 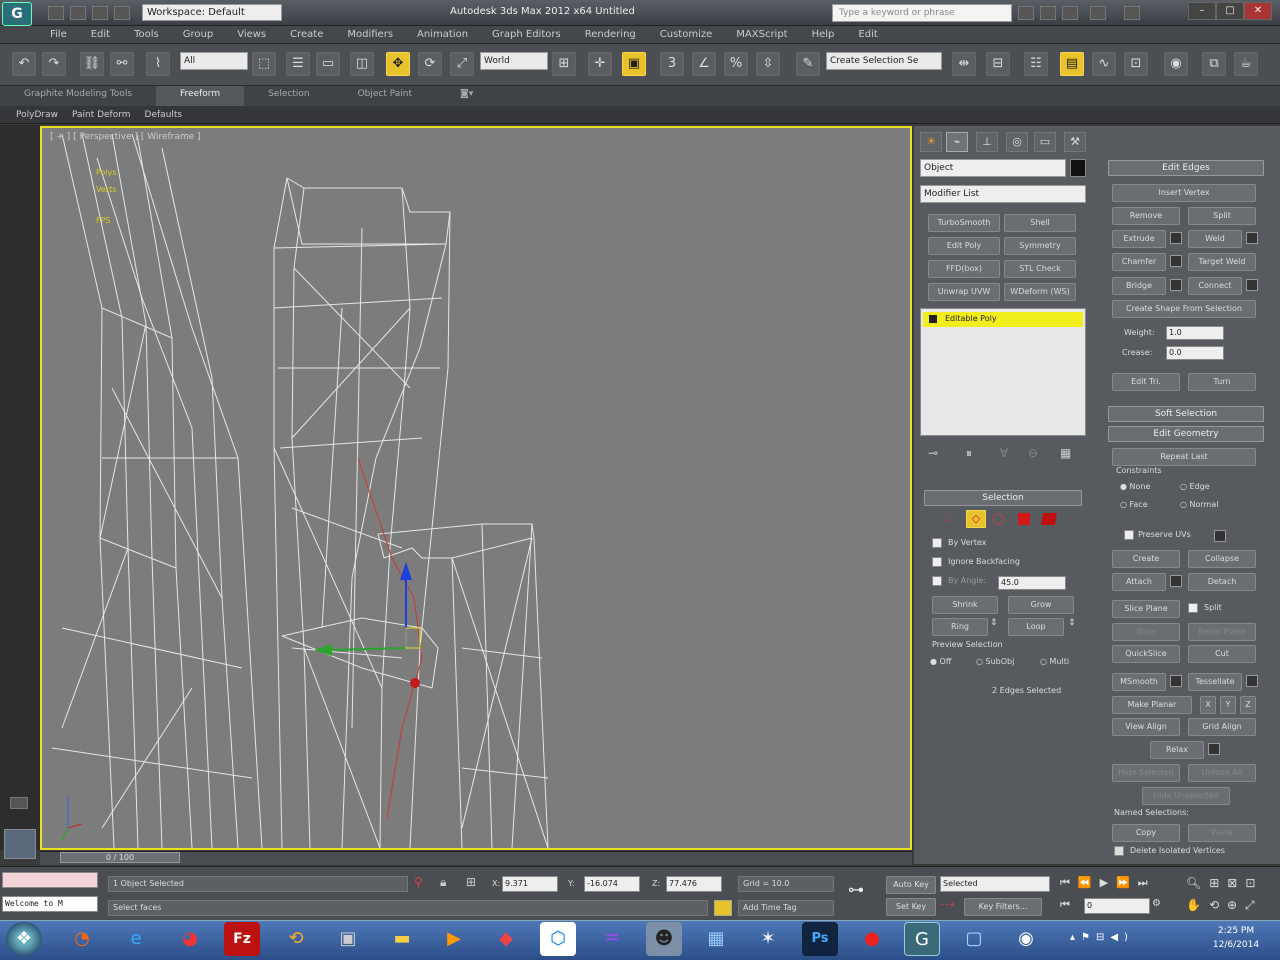 I want to click on hide-selected-button: Hide Selected, so click(x=1146, y=773).